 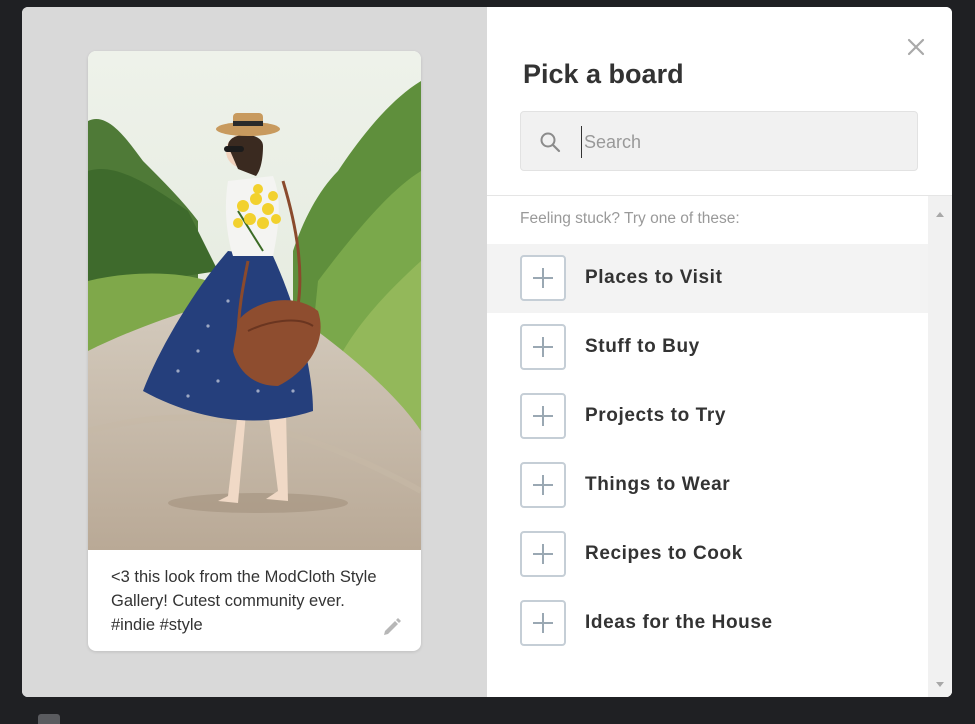 I want to click on close-icon, so click(x=916, y=47).